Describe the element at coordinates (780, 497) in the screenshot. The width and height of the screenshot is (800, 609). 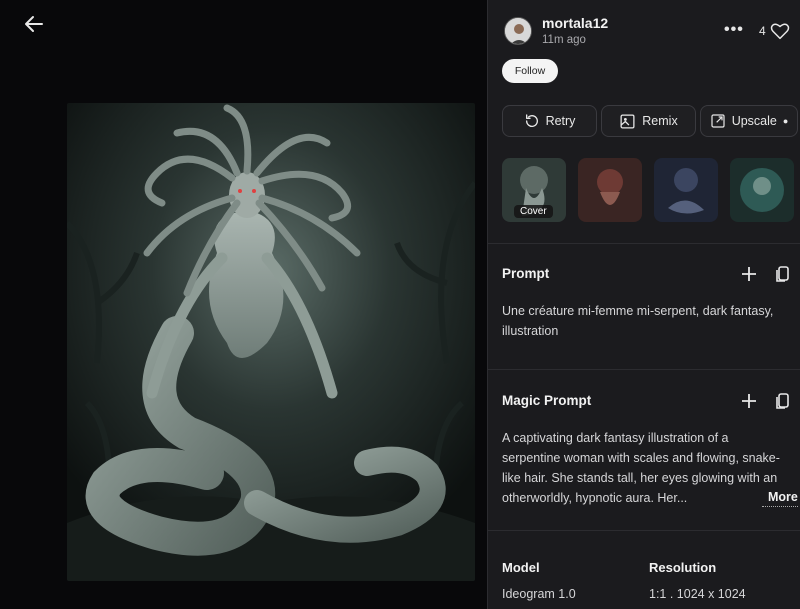
I see `more-link: More` at that location.